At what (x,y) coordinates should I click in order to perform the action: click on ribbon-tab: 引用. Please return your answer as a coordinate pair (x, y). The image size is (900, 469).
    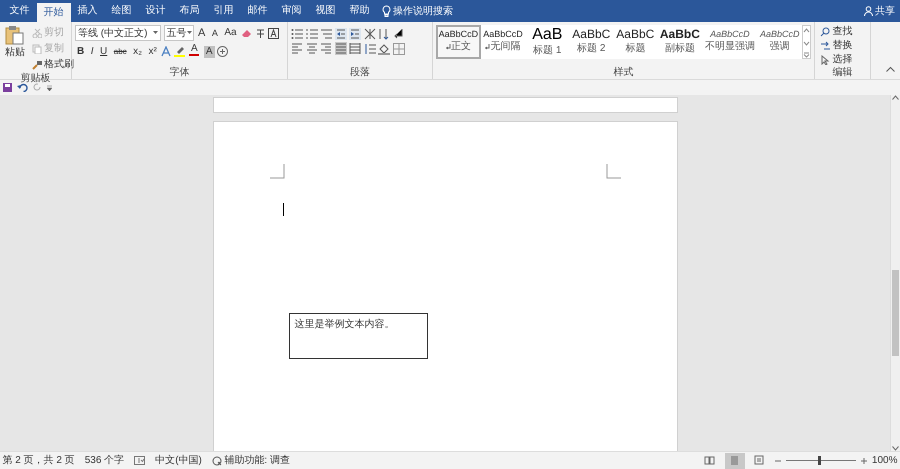
    Looking at the image, I should click on (223, 11).